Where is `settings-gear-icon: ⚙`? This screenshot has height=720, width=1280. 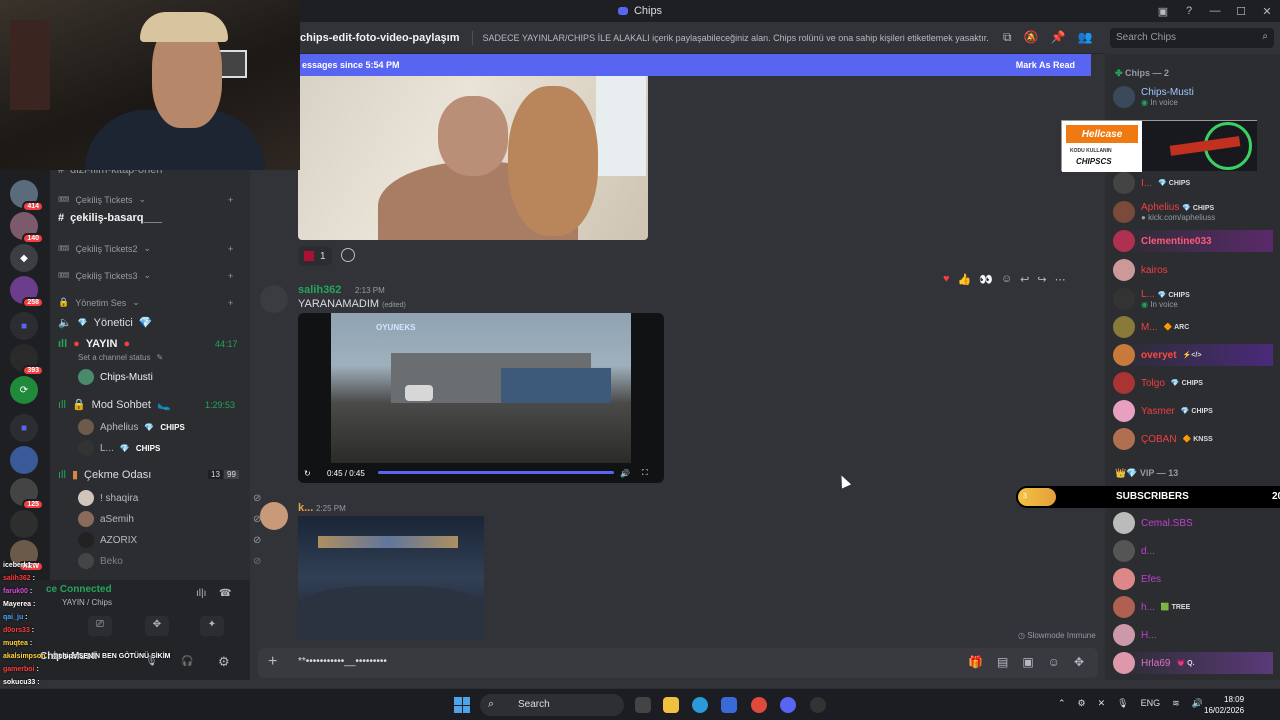 settings-gear-icon: ⚙ is located at coordinates (224, 662).